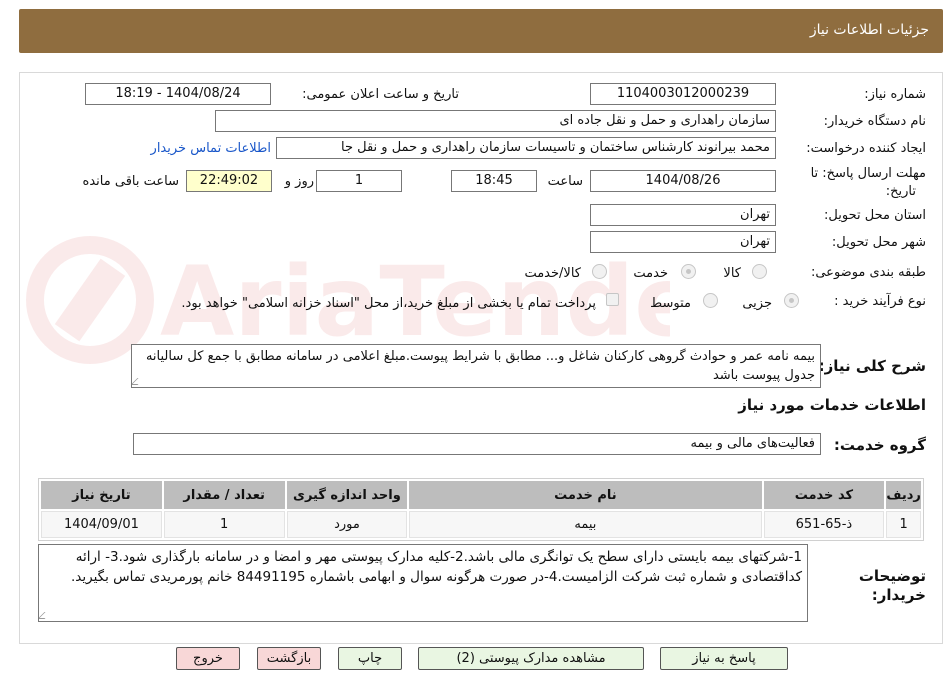 Image resolution: width=944 pixels, height=691 pixels. Describe the element at coordinates (599, 271) in the screenshot. I see `category-radio-goods-service` at that location.